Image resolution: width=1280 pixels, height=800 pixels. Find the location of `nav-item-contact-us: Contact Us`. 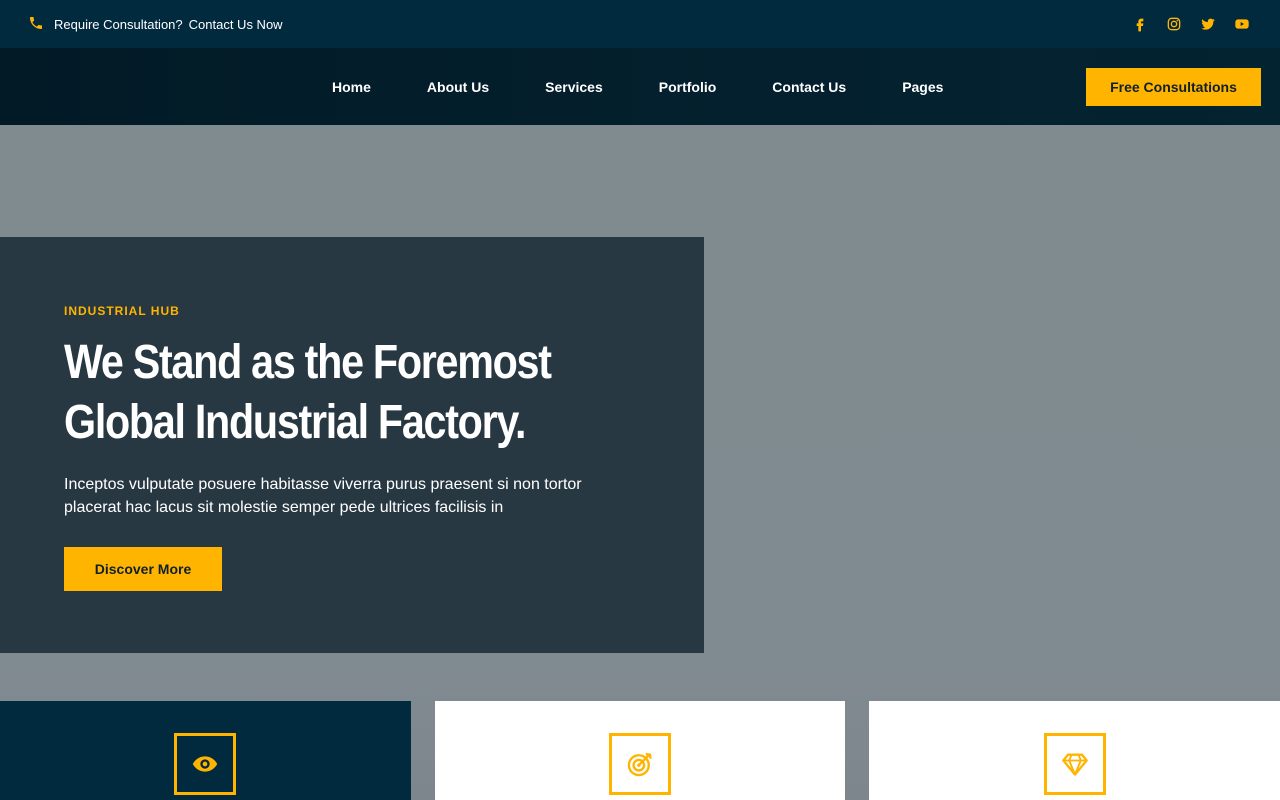

nav-item-contact-us: Contact Us is located at coordinates (809, 87).